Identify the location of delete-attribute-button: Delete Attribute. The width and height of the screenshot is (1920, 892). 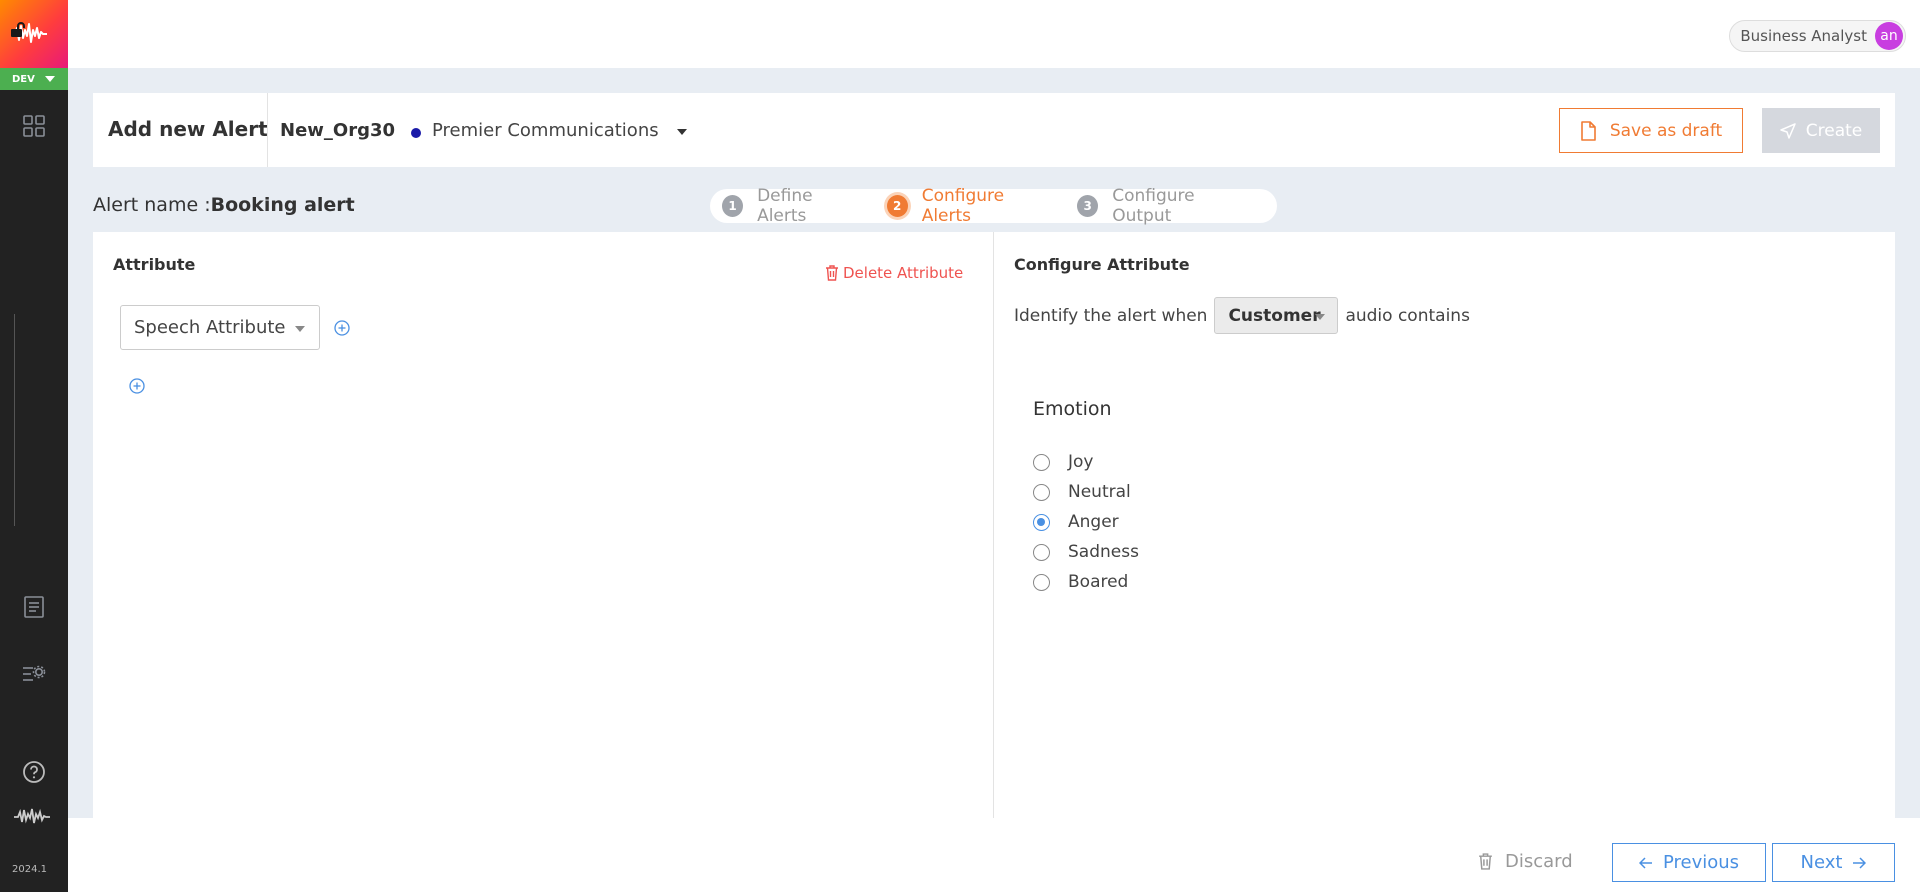
(894, 273).